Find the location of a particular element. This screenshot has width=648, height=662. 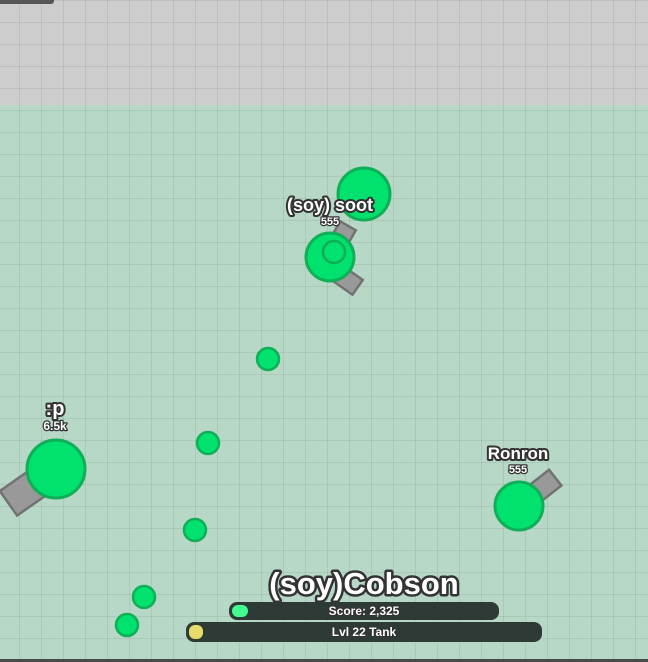

enemy-tank-p: :p 6.5k is located at coordinates (43, 457).